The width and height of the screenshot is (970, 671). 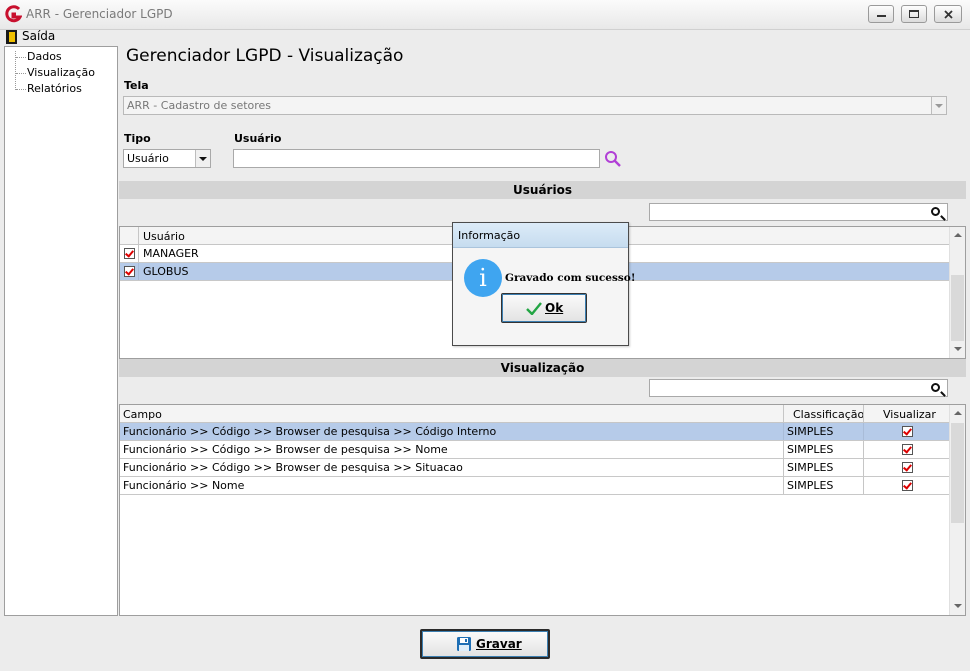 I want to click on campo-column-header: Campo, so click(x=142, y=414).